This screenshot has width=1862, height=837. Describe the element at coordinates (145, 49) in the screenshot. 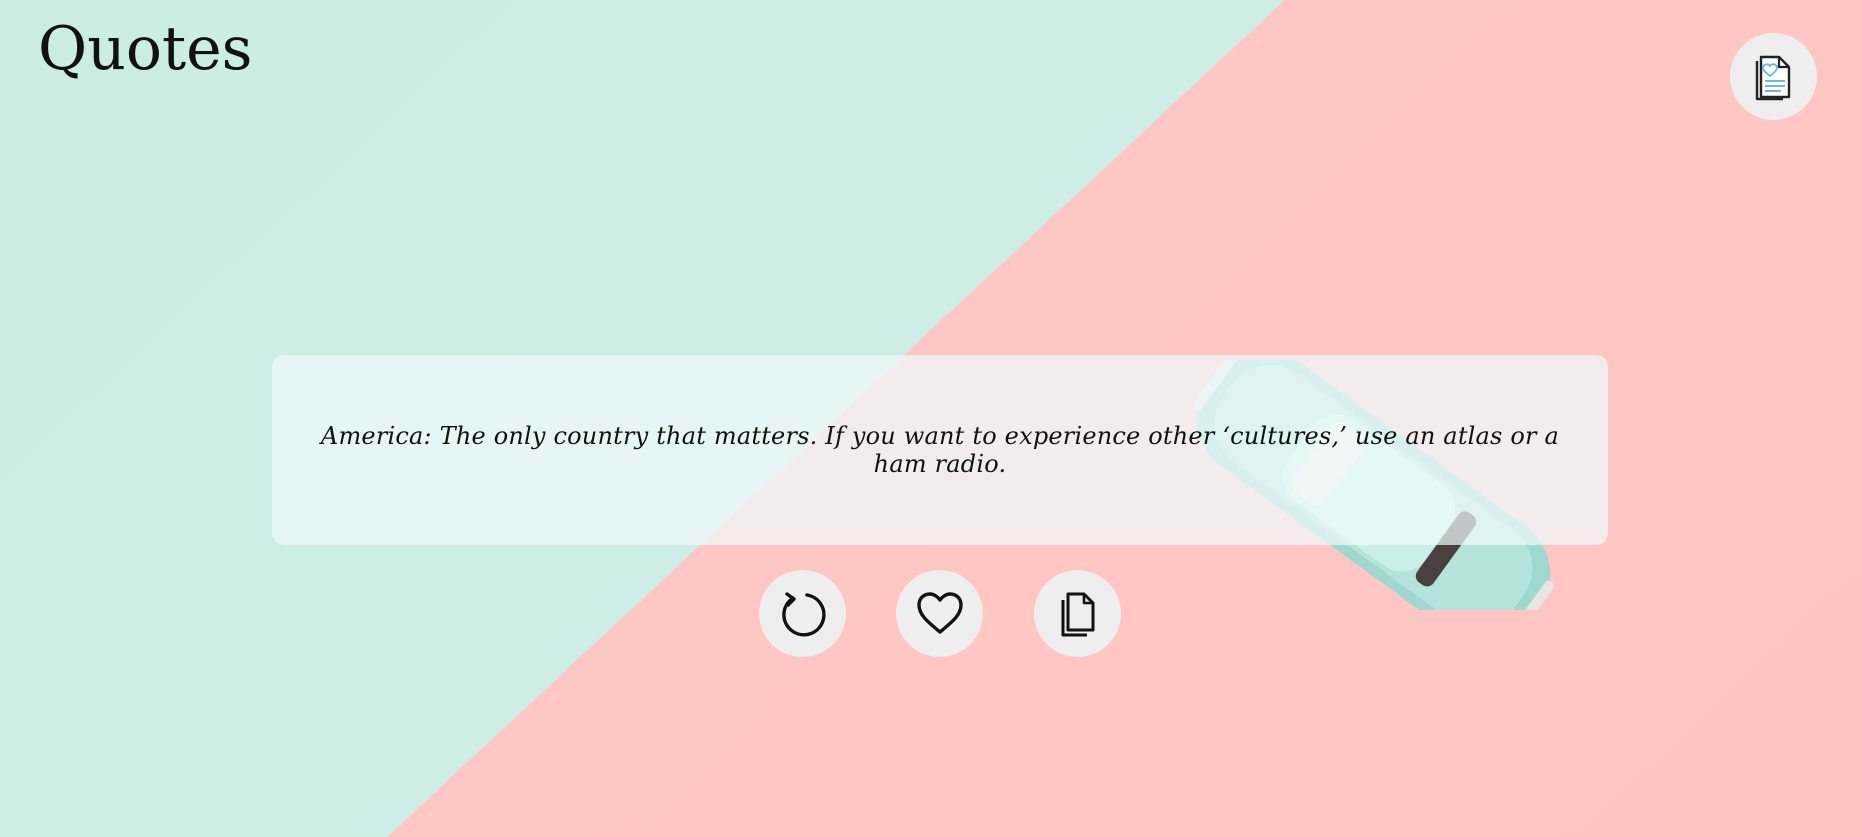

I see `page-title: Quotes` at that location.